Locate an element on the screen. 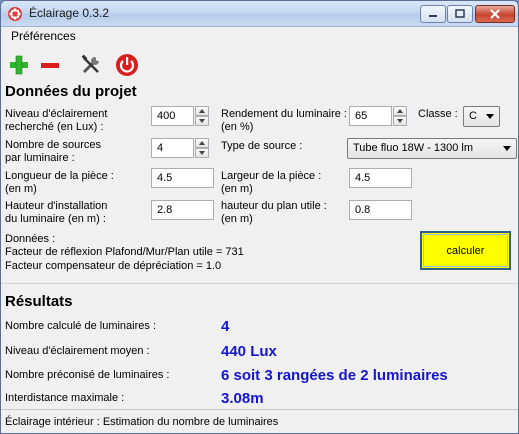  longueur-input: 4.5 is located at coordinates (182, 178).